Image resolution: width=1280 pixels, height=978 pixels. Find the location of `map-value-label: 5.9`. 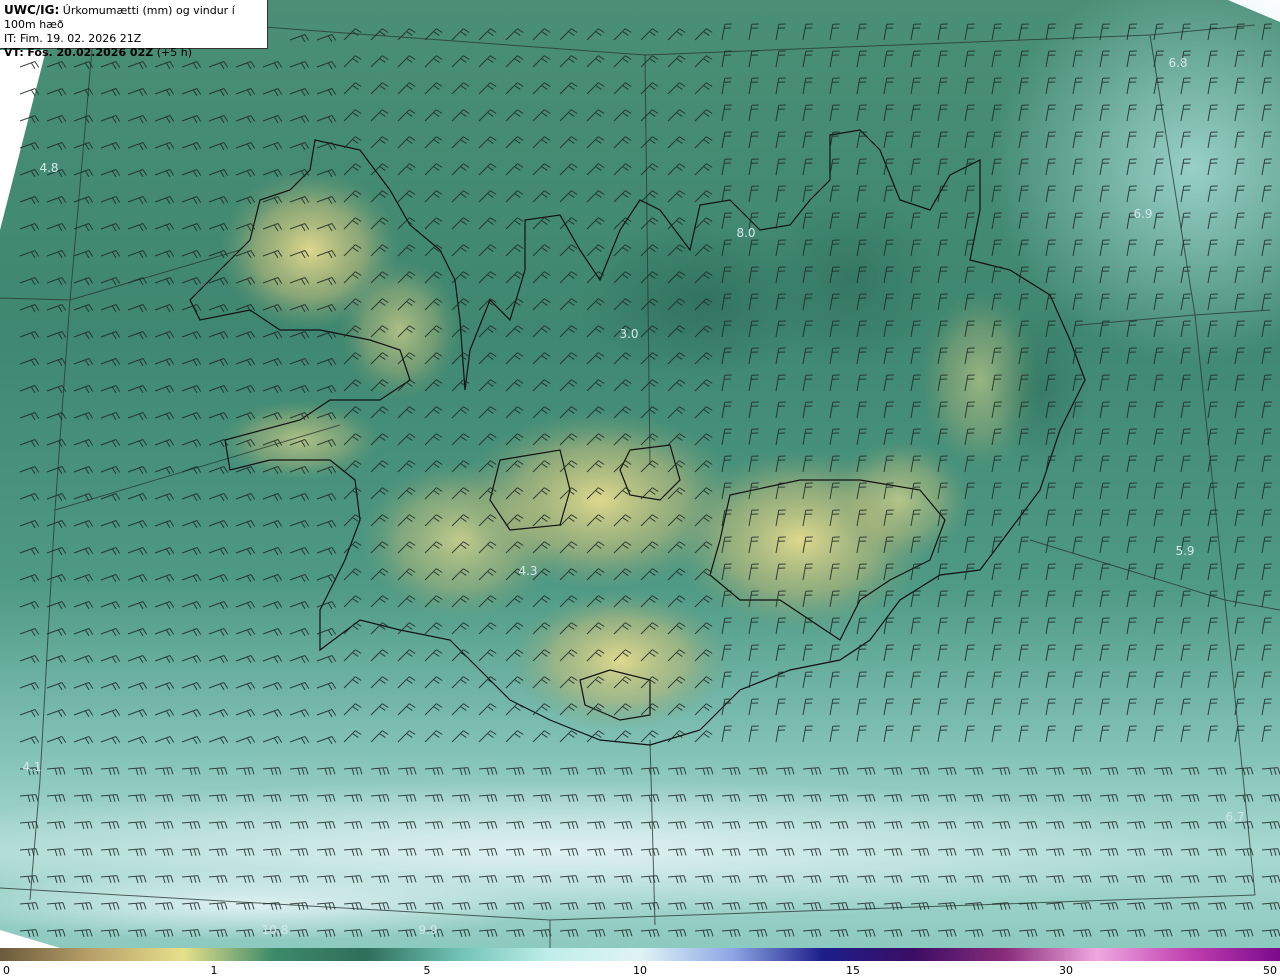

map-value-label: 5.9 is located at coordinates (1185, 551).